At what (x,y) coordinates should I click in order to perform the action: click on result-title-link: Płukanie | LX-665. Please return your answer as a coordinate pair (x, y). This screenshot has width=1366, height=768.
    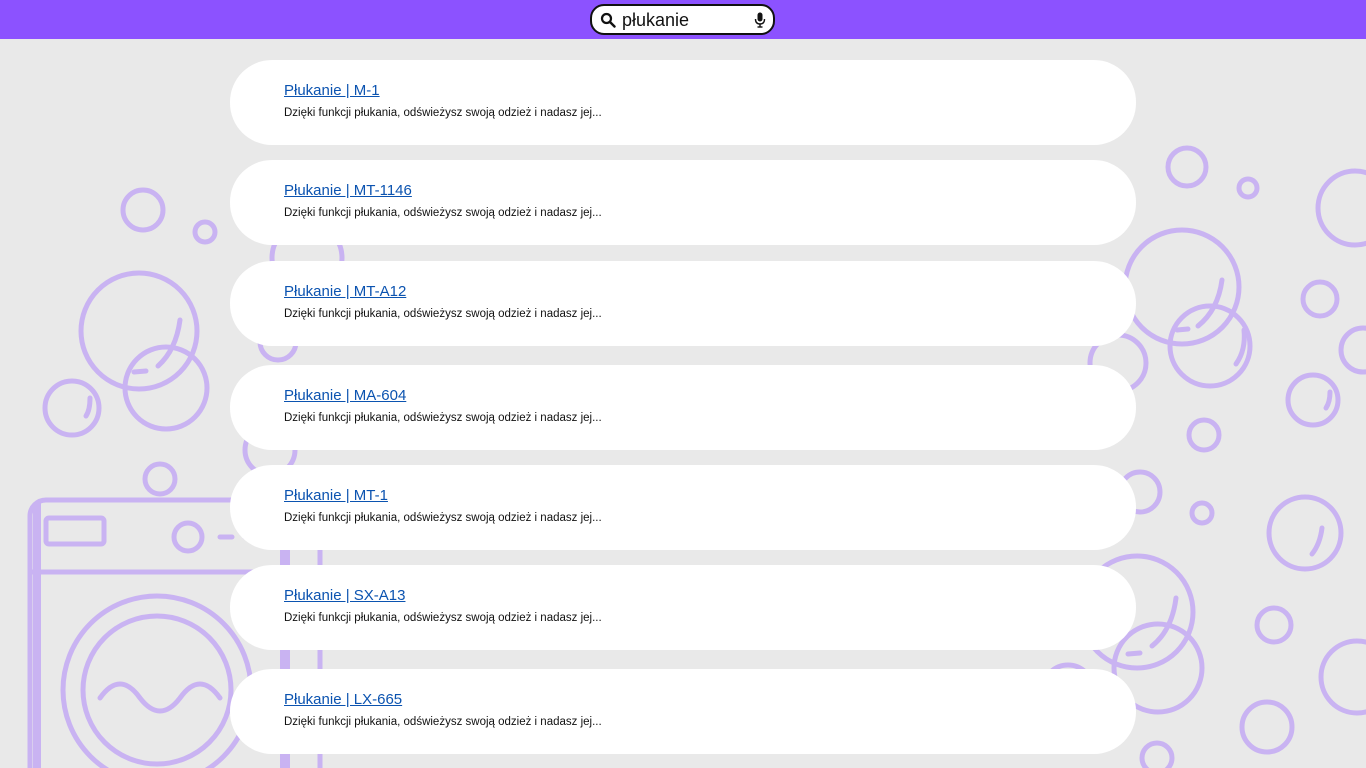
    Looking at the image, I should click on (343, 699).